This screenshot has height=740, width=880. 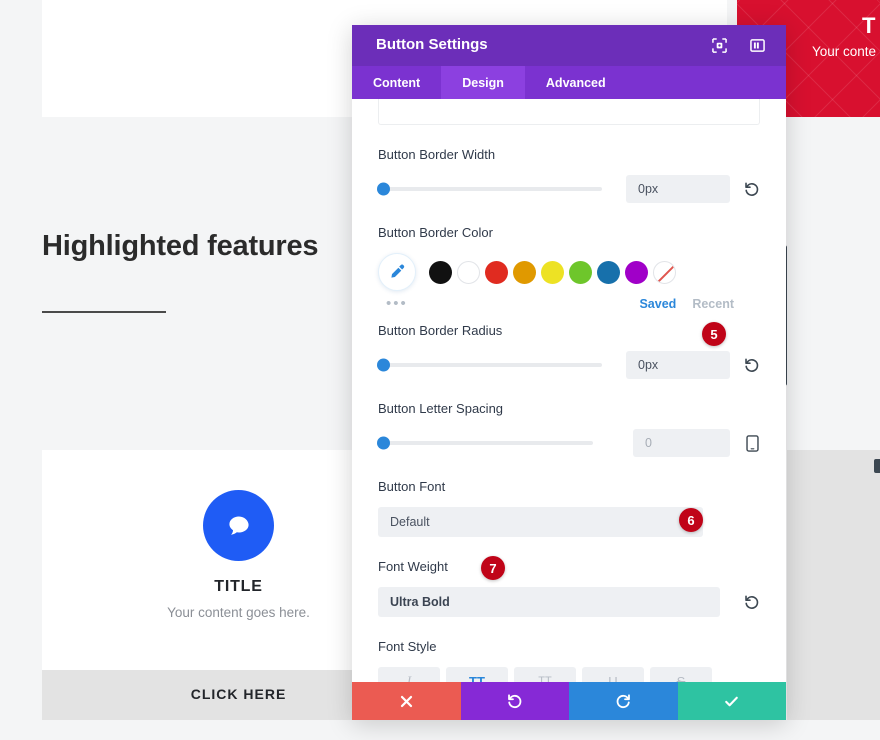 What do you see at coordinates (738, 45) in the screenshot?
I see `modal-header-actions` at bounding box center [738, 45].